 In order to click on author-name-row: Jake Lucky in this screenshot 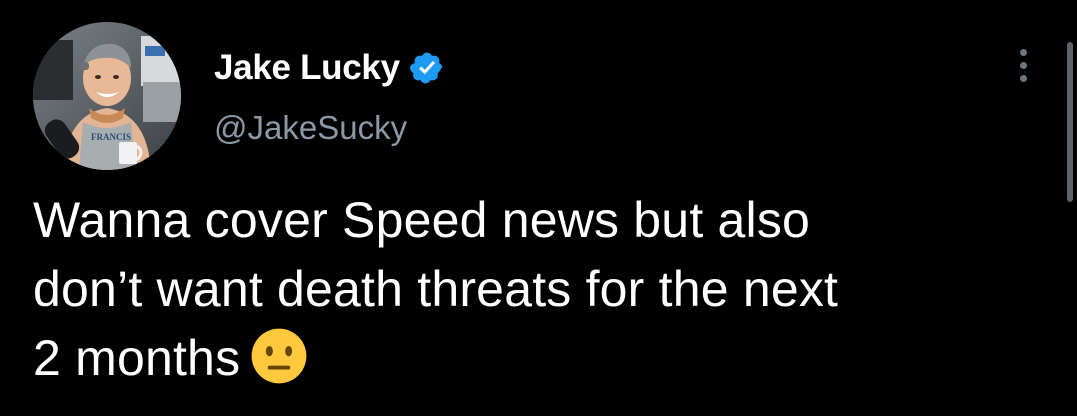, I will do `click(329, 68)`.